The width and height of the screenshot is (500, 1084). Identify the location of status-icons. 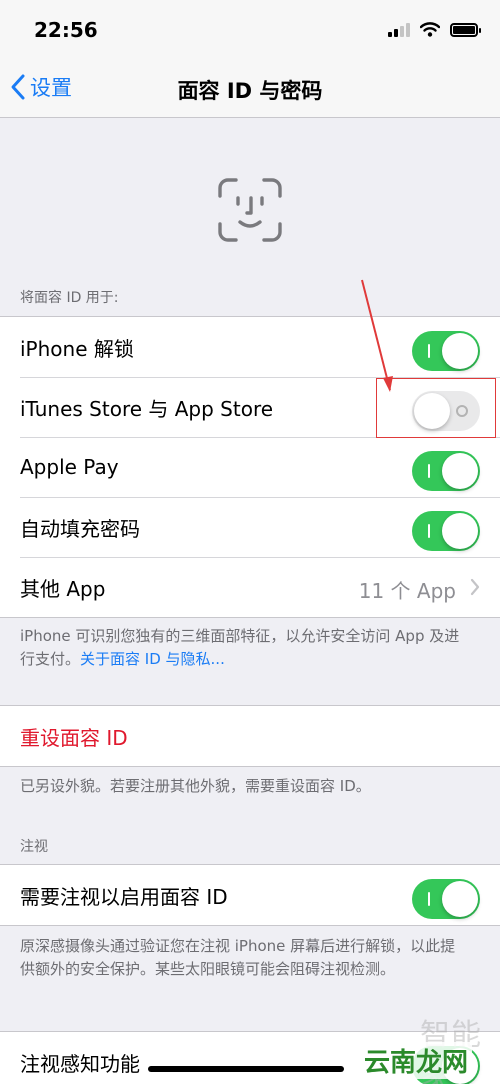
(434, 29).